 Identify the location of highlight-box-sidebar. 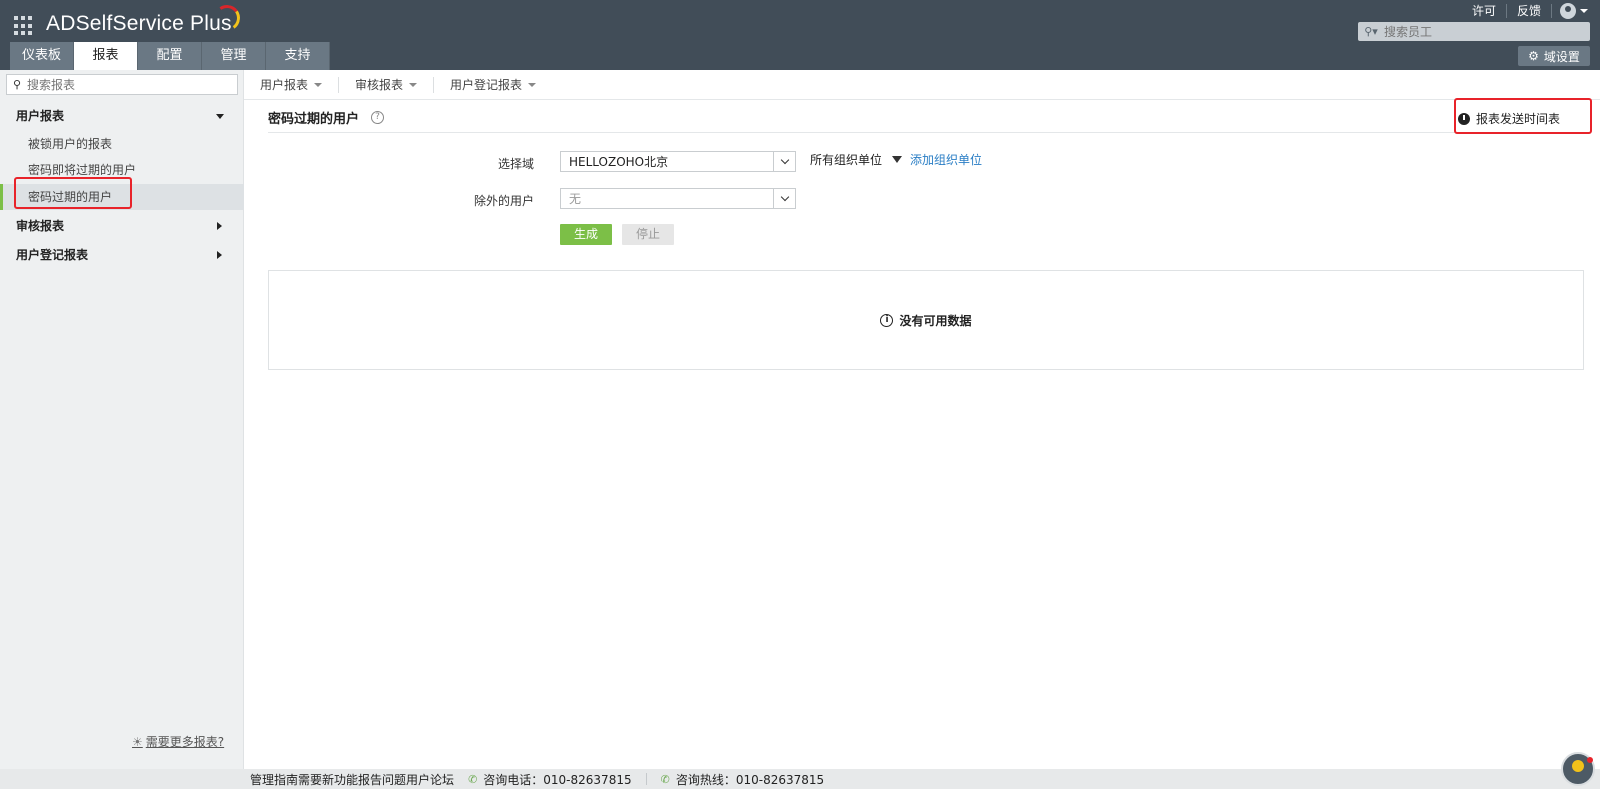
(73, 193).